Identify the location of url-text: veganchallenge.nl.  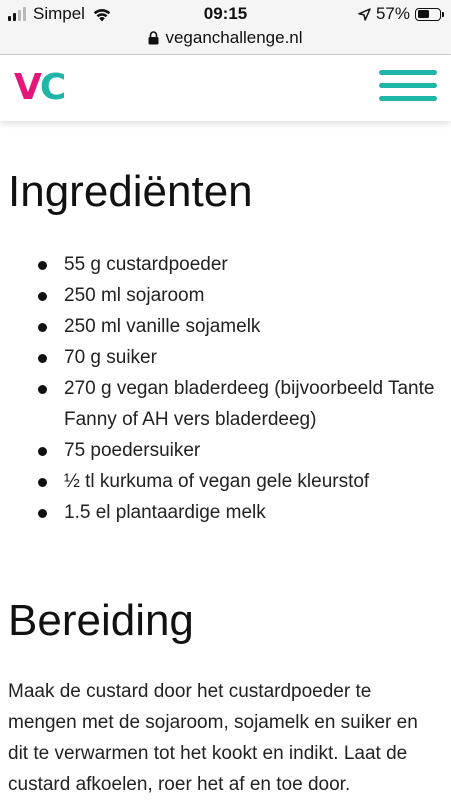
(234, 37).